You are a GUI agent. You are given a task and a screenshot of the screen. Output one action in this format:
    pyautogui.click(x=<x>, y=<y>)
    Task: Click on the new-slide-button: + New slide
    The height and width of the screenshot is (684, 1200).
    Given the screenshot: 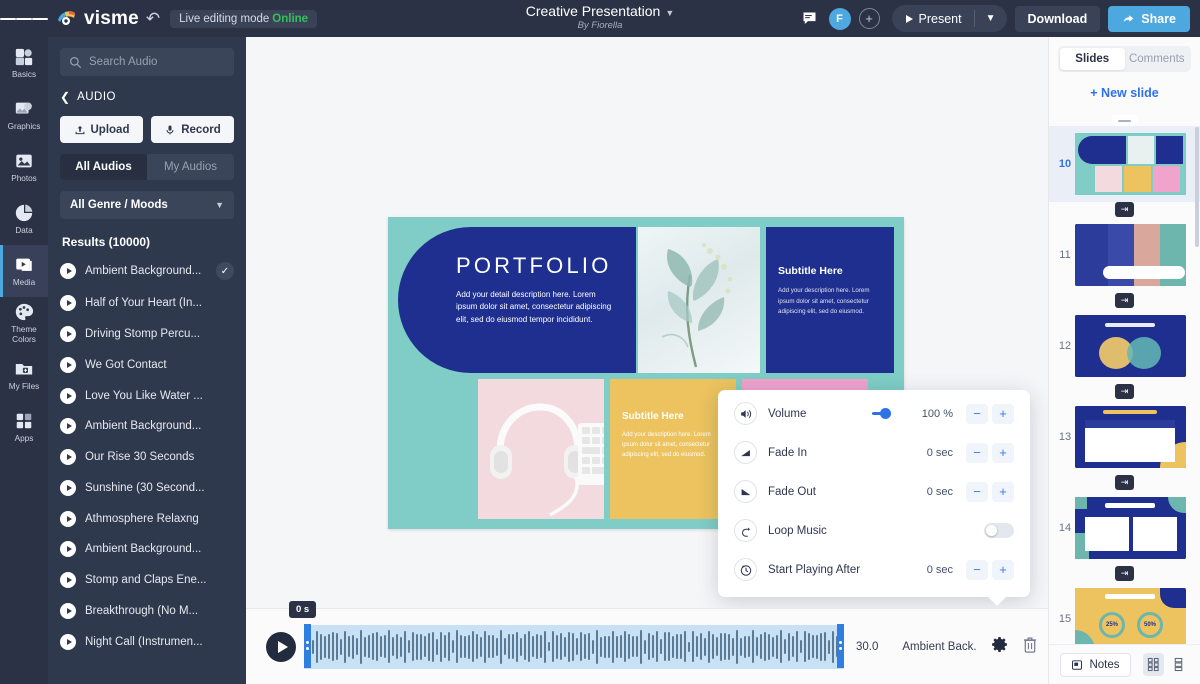 What is the action you would take?
    pyautogui.click(x=1124, y=91)
    